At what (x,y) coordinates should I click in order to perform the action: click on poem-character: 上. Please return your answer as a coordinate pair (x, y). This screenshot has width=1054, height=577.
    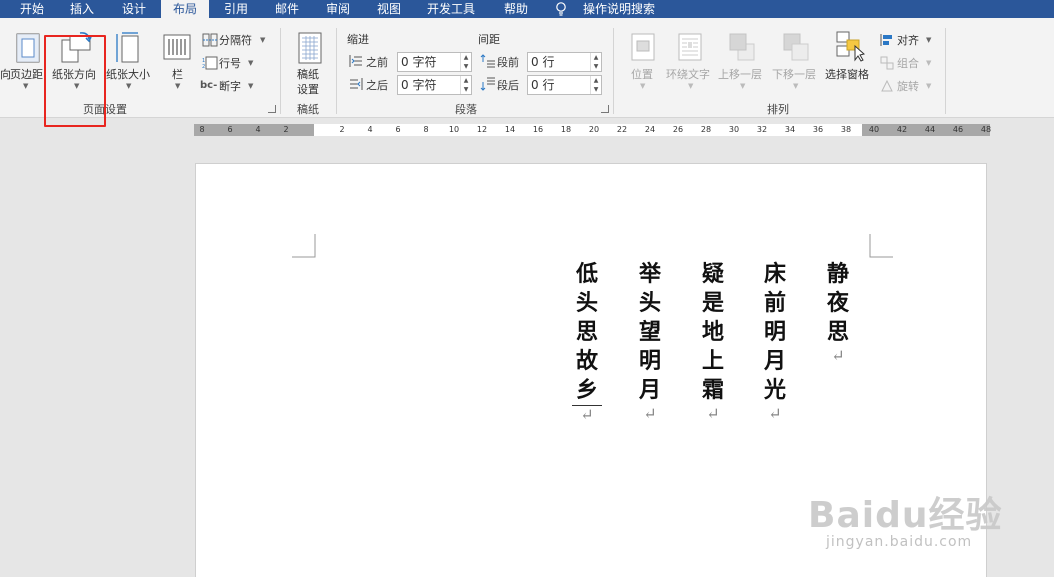
    Looking at the image, I should click on (713, 361).